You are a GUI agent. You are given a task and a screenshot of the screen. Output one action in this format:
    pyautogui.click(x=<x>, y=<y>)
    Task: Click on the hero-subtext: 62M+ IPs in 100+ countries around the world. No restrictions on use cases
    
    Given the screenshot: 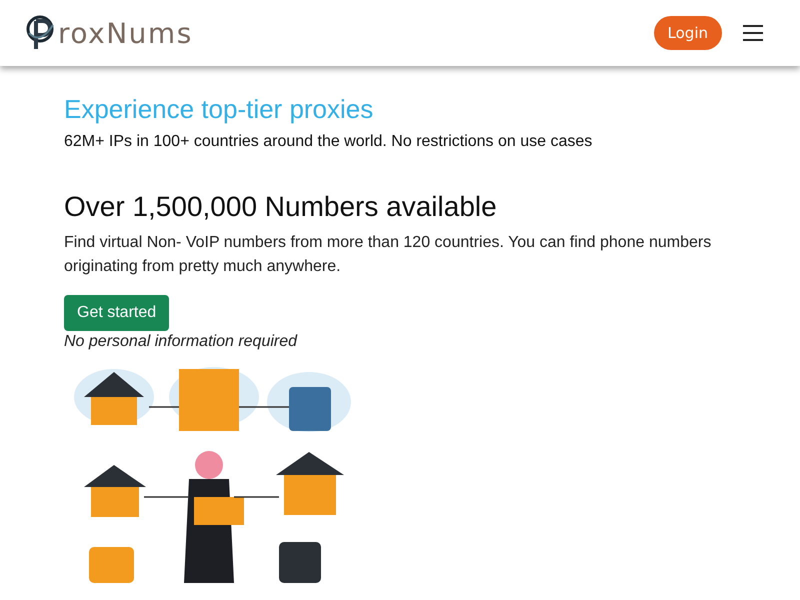 What is the action you would take?
    pyautogui.click(x=329, y=142)
    